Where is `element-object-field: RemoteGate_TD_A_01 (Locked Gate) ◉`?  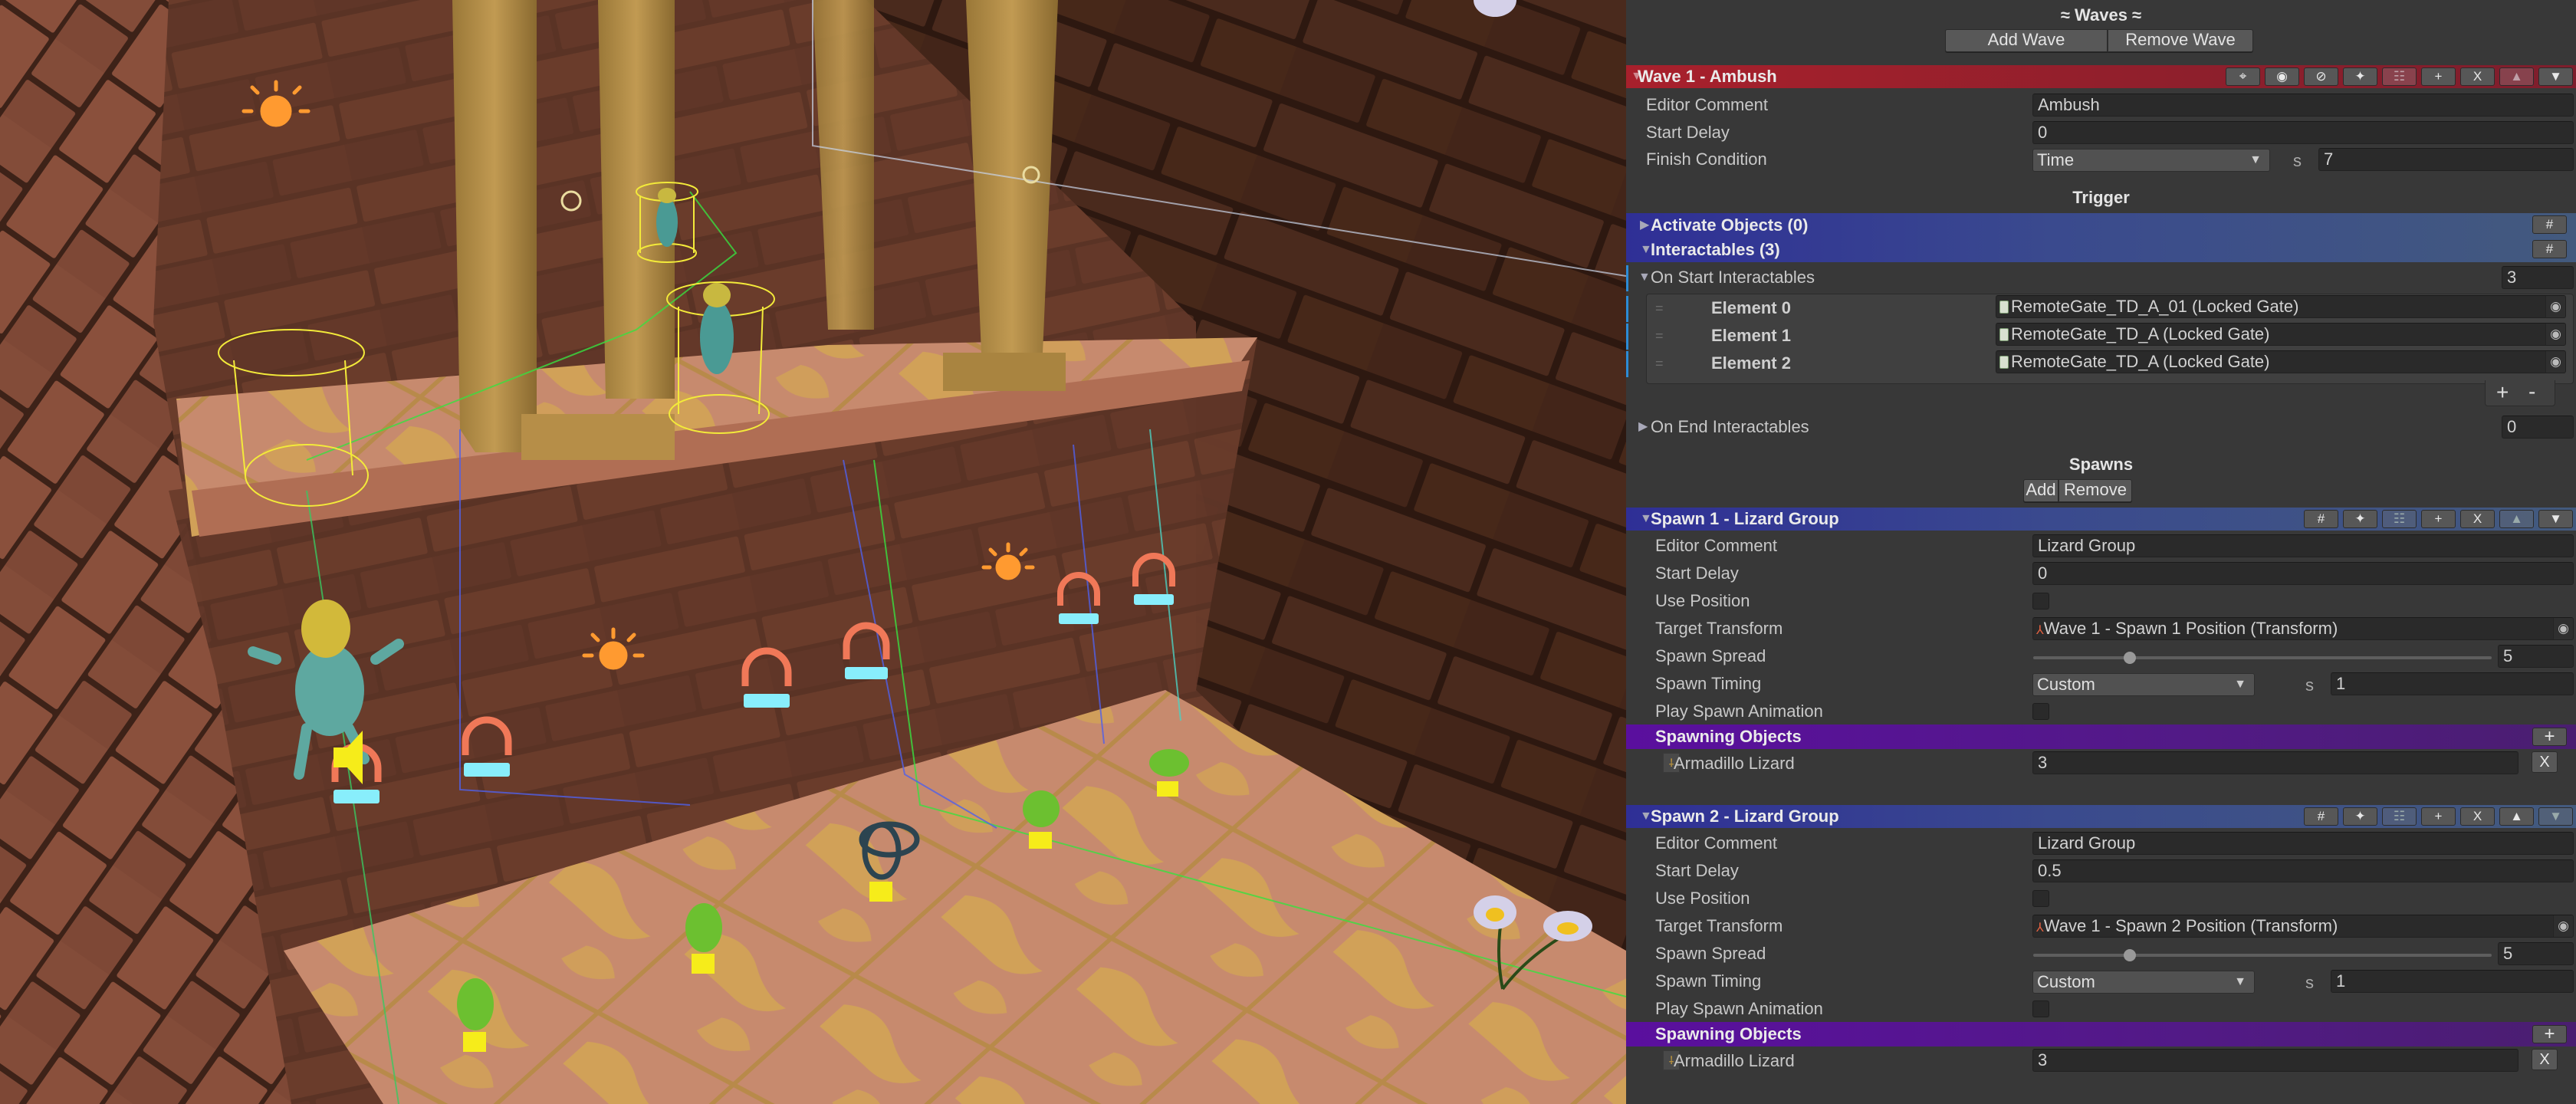 element-object-field: RemoteGate_TD_A_01 (Locked Gate) ◉ is located at coordinates (2281, 307).